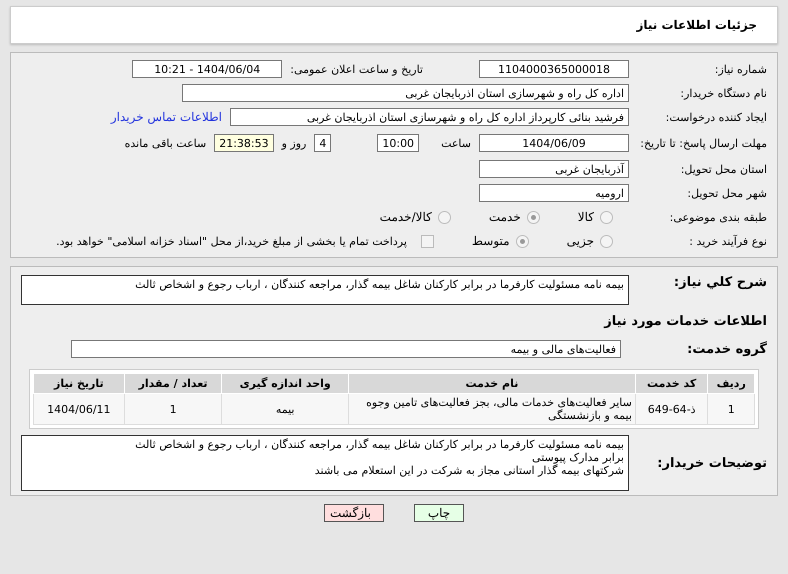 This screenshot has height=574, width=788. Describe the element at coordinates (406, 217) in the screenshot. I see `radio-label: کالا/خدمت` at that location.